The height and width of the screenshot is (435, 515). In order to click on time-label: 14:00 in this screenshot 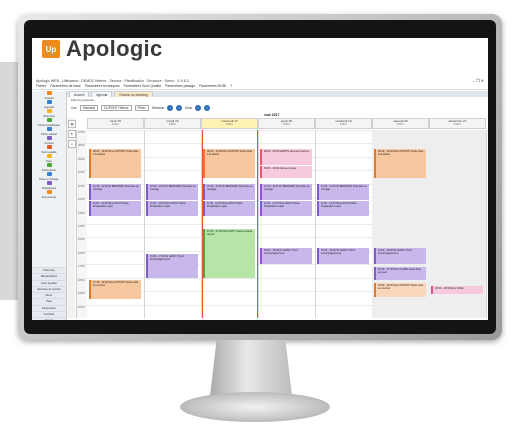, I will do `click(81, 226)`.